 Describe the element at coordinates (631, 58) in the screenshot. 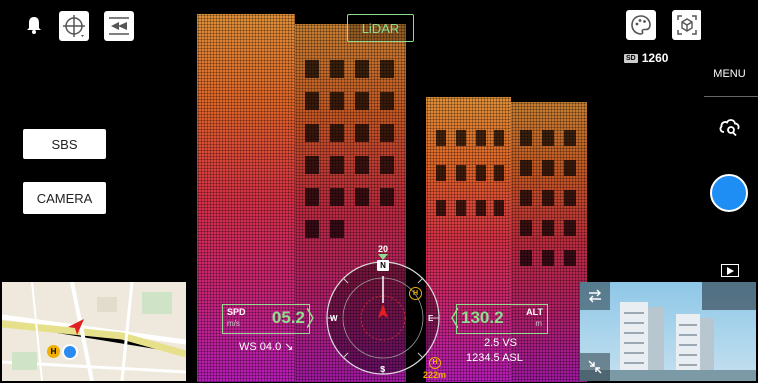

I see `sd-card-icon: SD` at that location.